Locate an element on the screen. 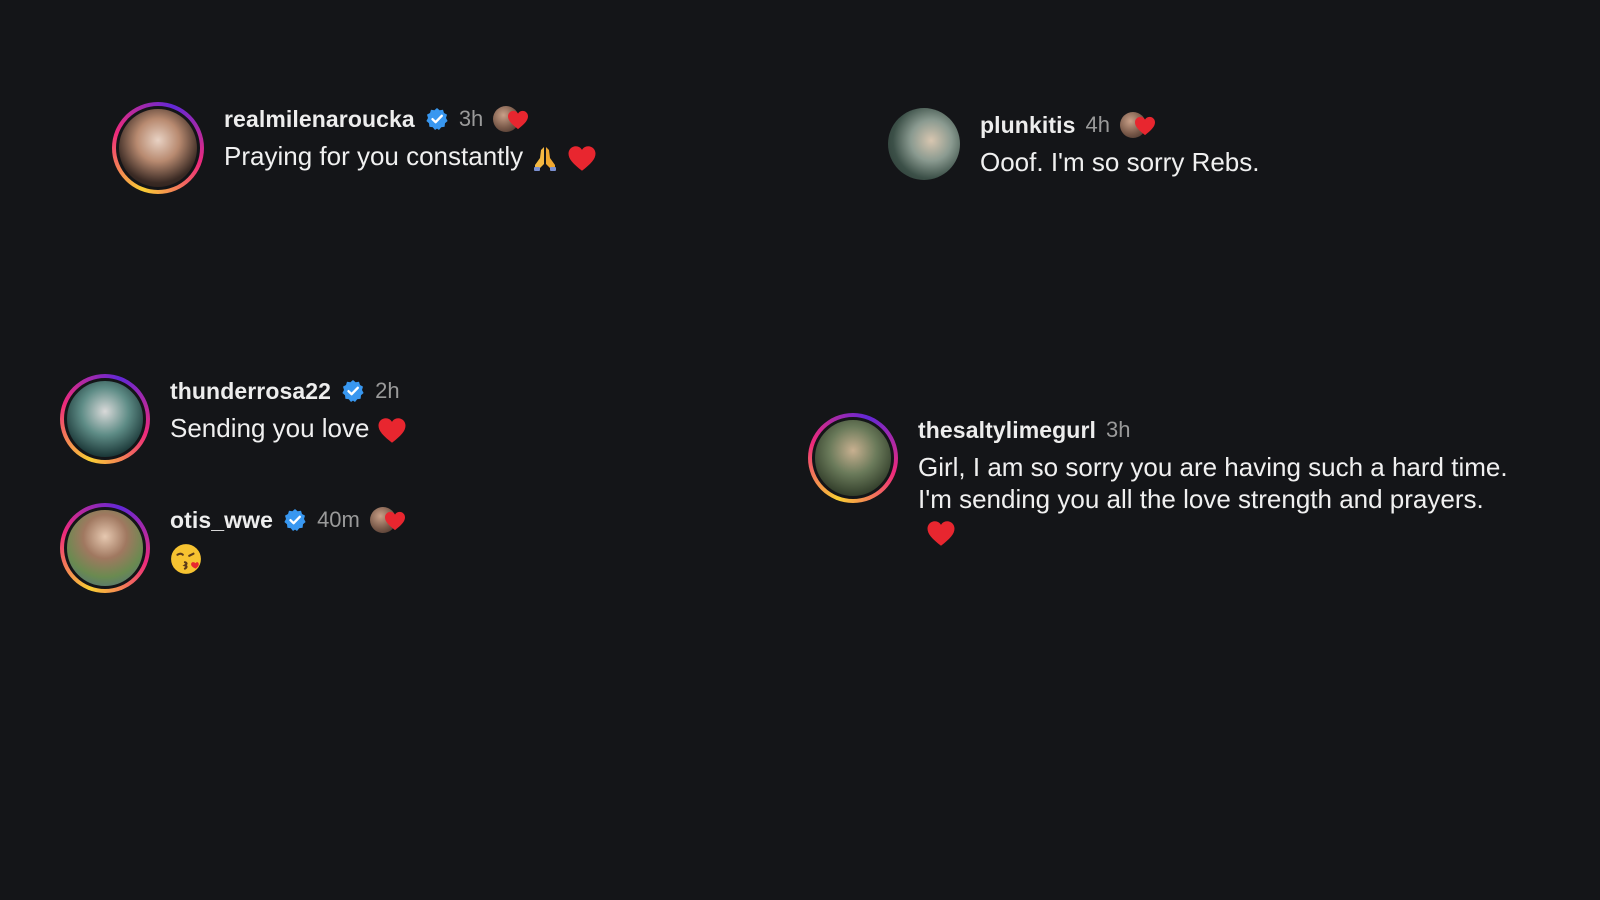 This screenshot has height=900, width=1600. comment-header: otis_wwe 40m is located at coordinates (287, 520).